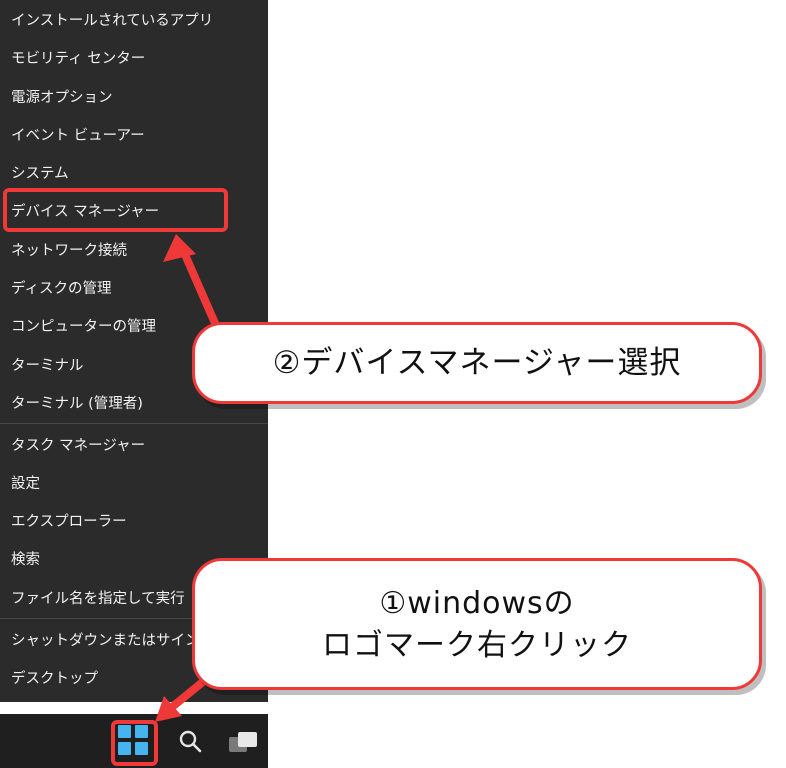 The width and height of the screenshot is (786, 768). What do you see at coordinates (134, 444) in the screenshot?
I see `menu-item-task-manager: タスク マネージャー` at bounding box center [134, 444].